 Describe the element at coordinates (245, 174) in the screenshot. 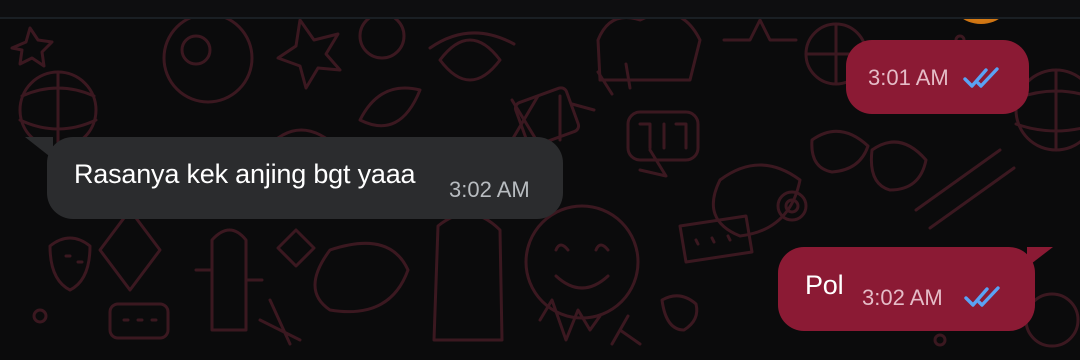

I see `message-text: Rasanya kek anjing bgt yaaa` at that location.